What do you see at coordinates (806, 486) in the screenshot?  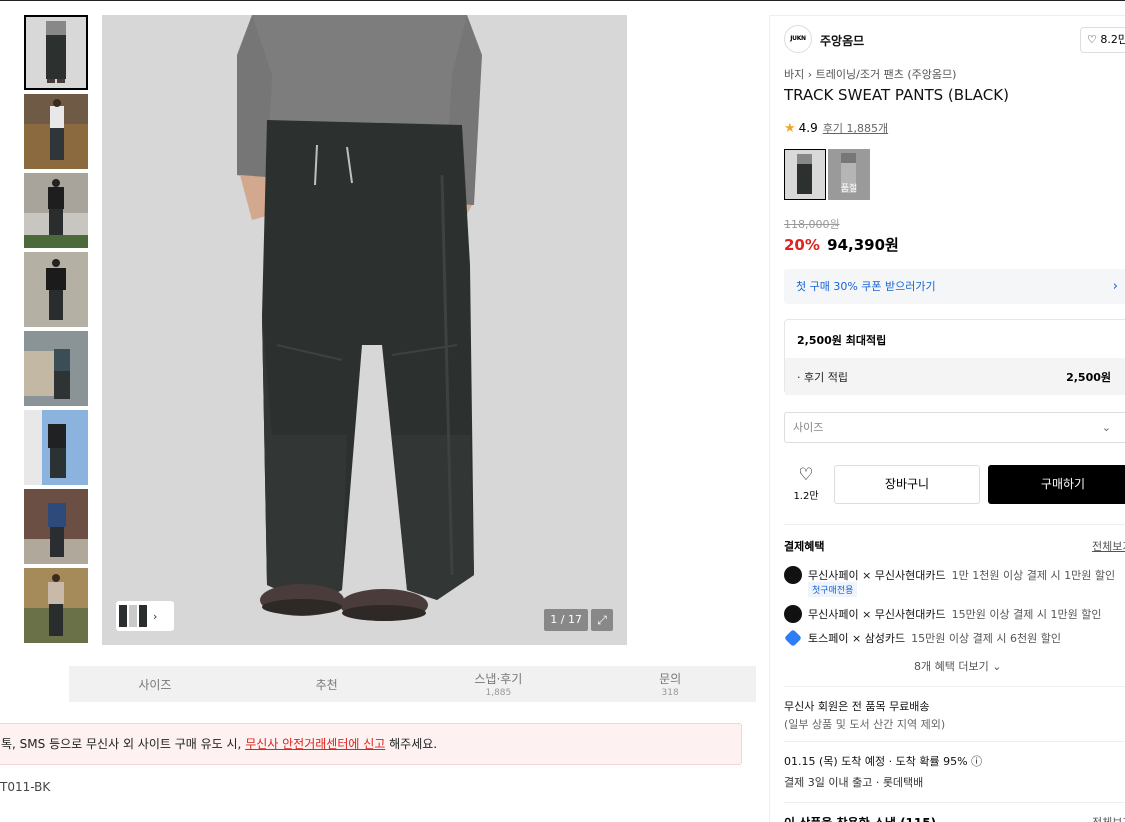 I see `wishlist-button: ♡ 1.2만` at bounding box center [806, 486].